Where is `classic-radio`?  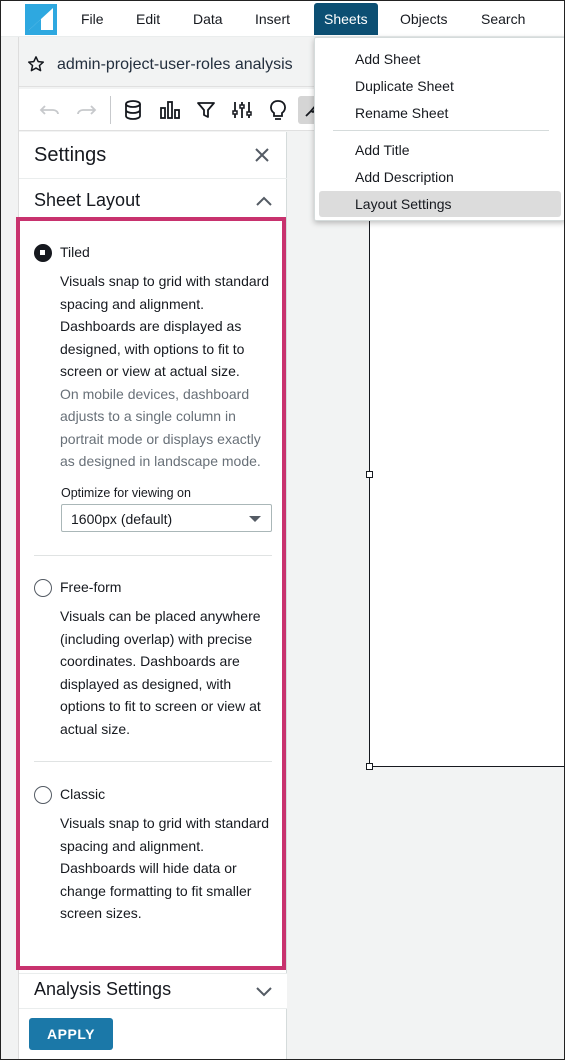 classic-radio is located at coordinates (43, 795).